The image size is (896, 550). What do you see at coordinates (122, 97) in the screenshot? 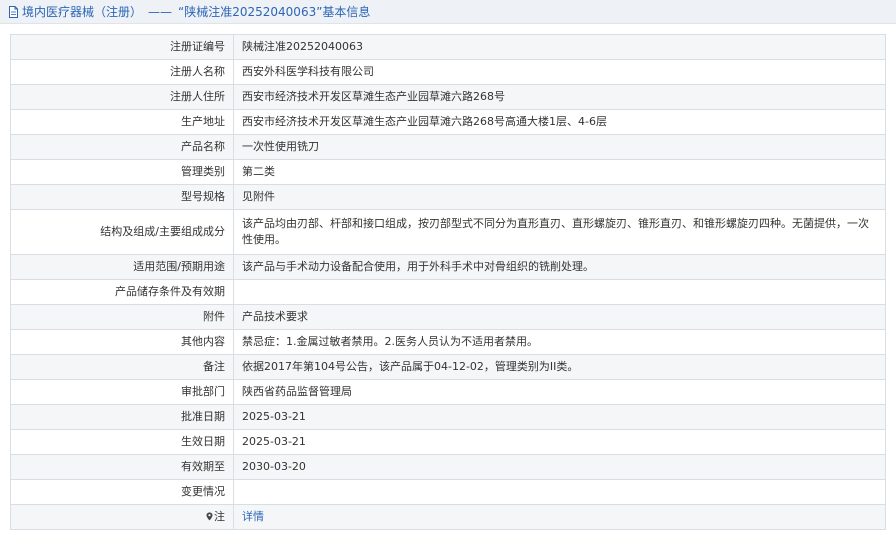
I see `row-label: 注册人住所` at bounding box center [122, 97].